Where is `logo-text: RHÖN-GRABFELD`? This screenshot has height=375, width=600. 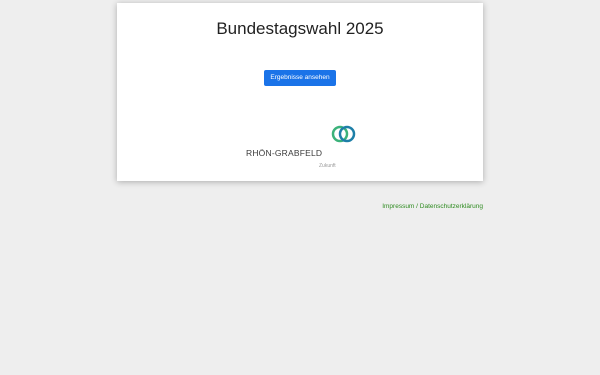 logo-text: RHÖN-GRABFELD is located at coordinates (284, 153).